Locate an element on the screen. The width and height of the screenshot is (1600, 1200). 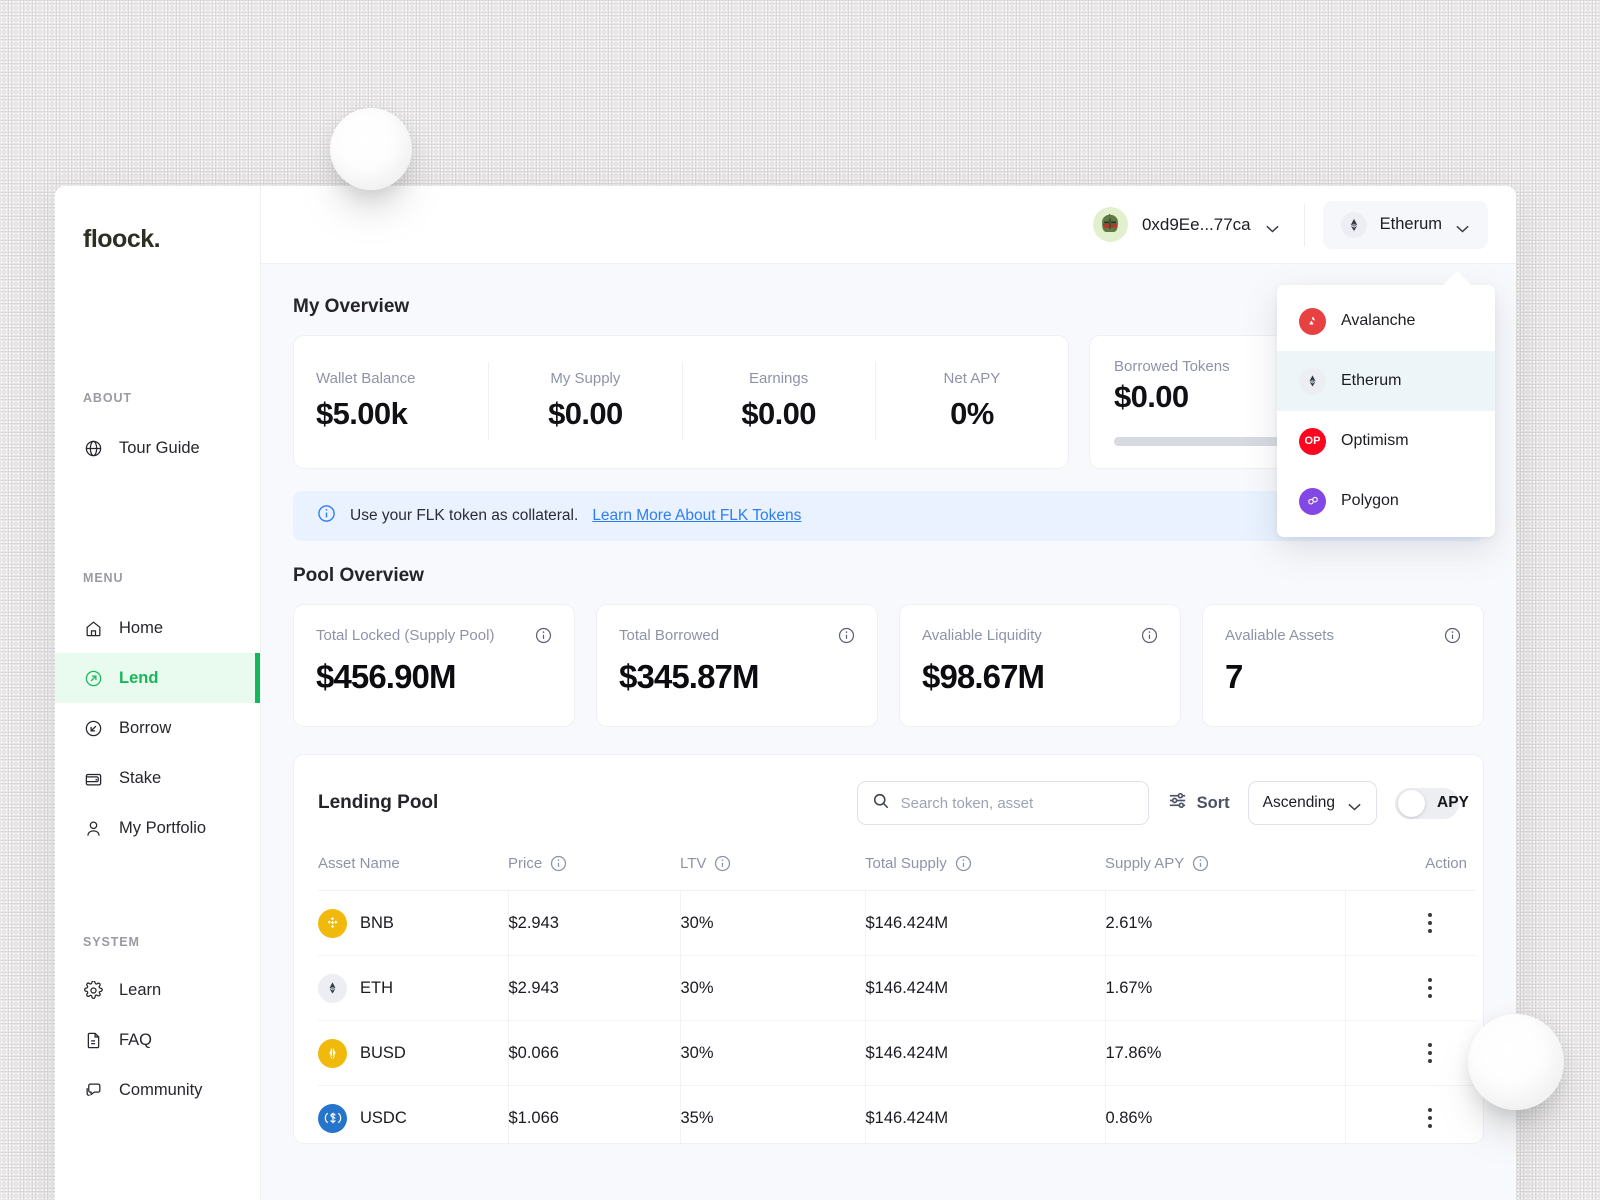
pool-card-value: $456.90M is located at coordinates (386, 676).